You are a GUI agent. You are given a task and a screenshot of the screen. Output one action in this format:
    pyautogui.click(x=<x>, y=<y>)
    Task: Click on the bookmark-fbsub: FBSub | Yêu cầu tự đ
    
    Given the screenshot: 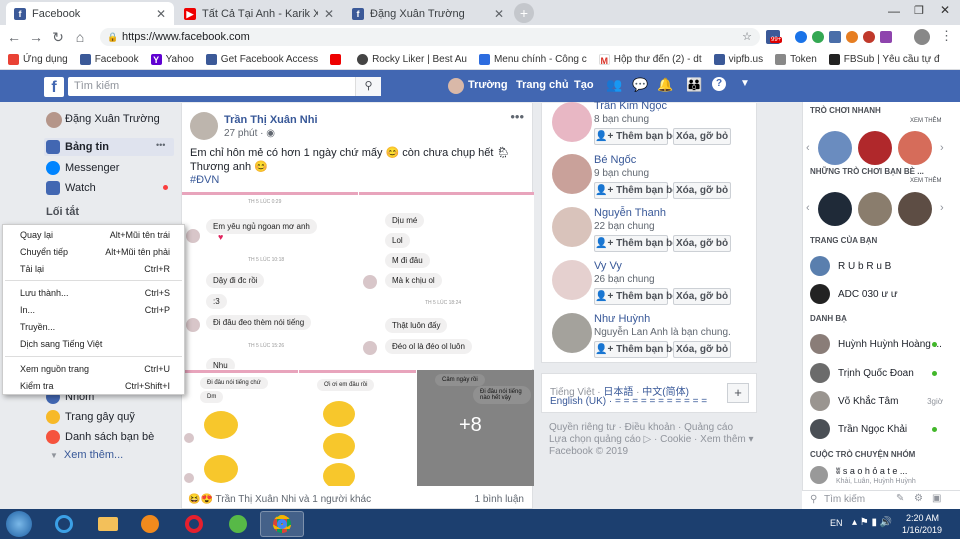 What is the action you would take?
    pyautogui.click(x=884, y=59)
    